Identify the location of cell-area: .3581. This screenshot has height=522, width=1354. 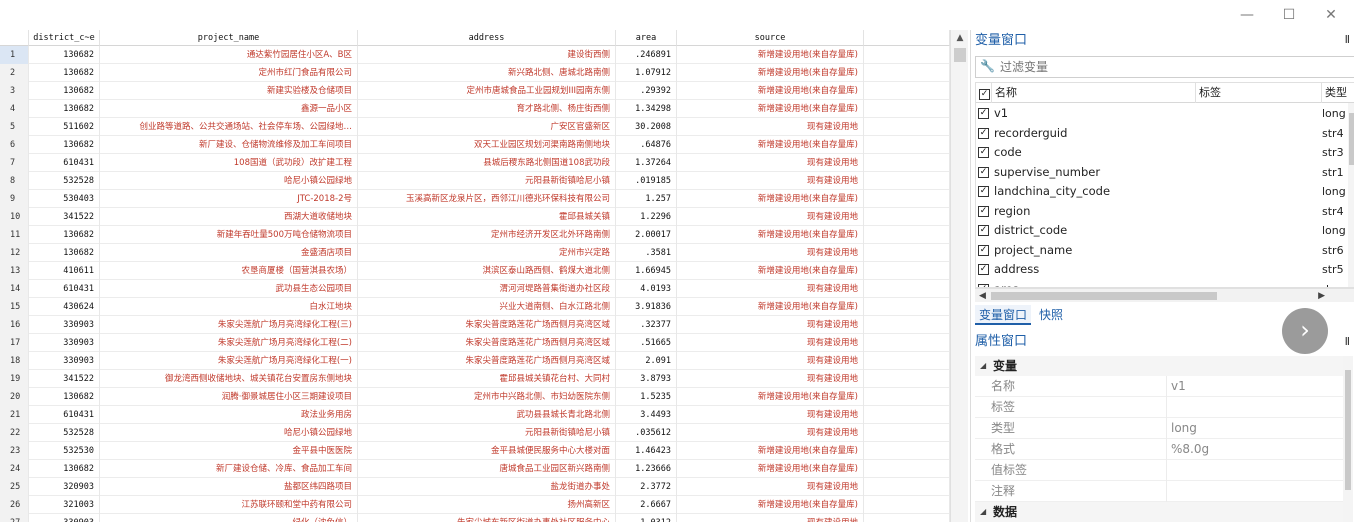
(646, 253).